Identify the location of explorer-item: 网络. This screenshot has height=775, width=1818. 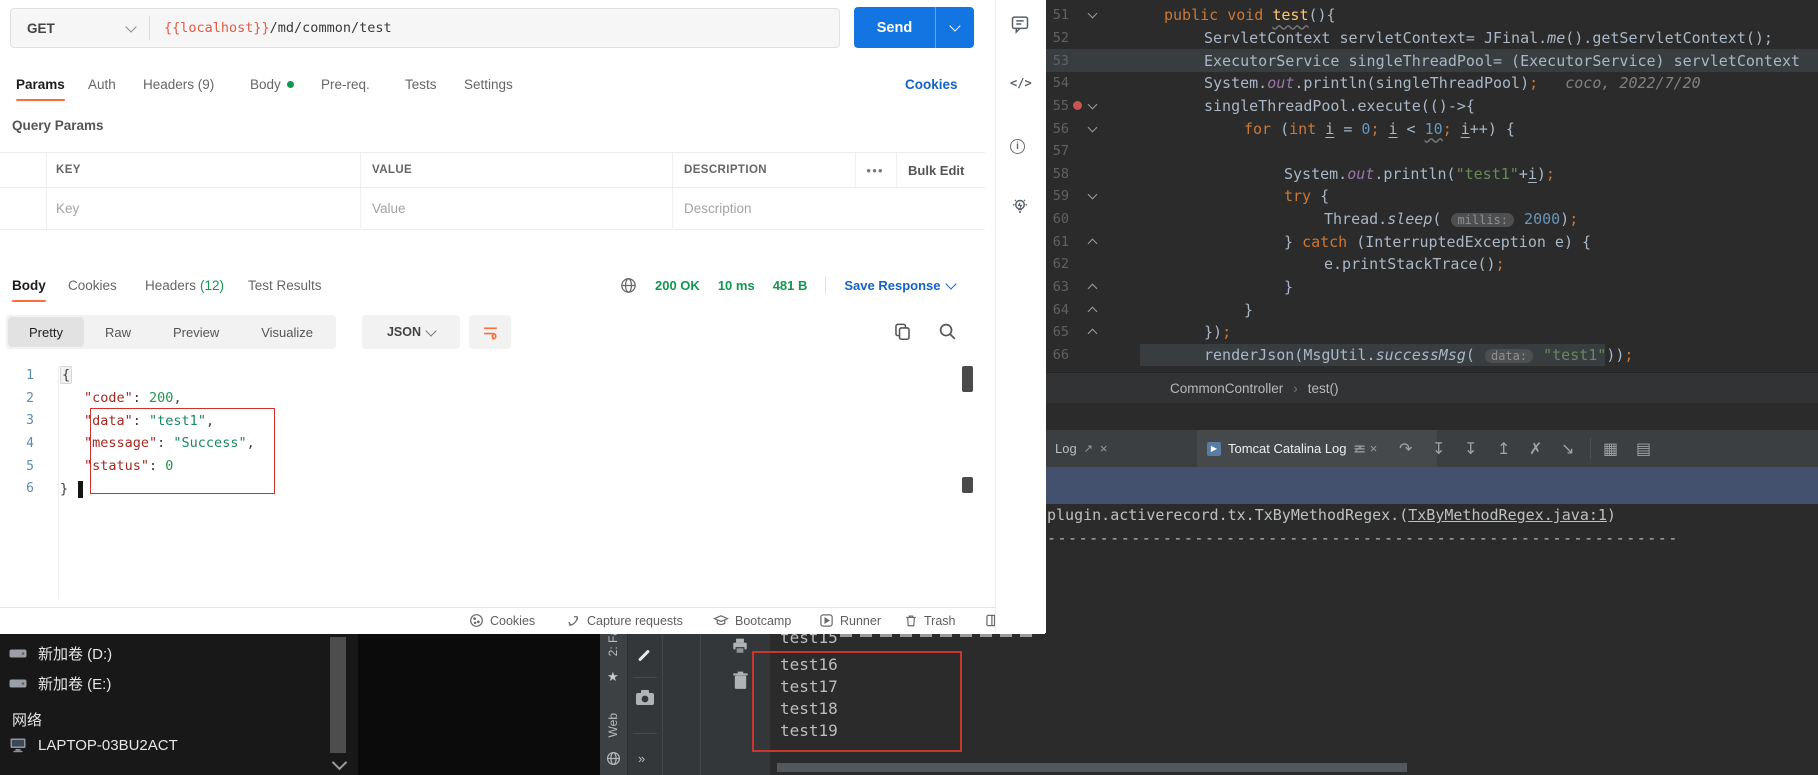
(27, 719).